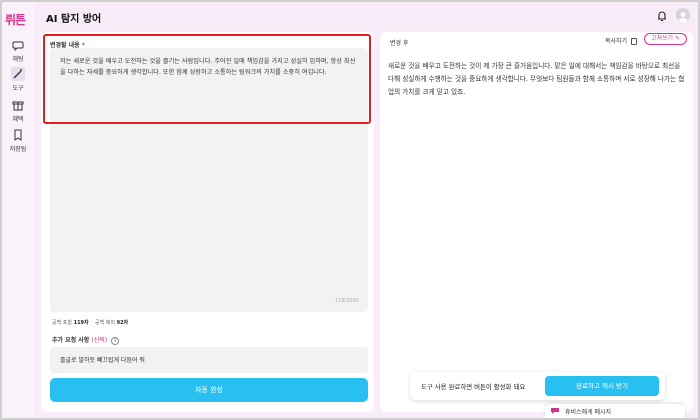 Image resolution: width=700 pixels, height=420 pixels. Describe the element at coordinates (74, 19) in the screenshot. I see `page-title: AI 탐지 방어` at that location.